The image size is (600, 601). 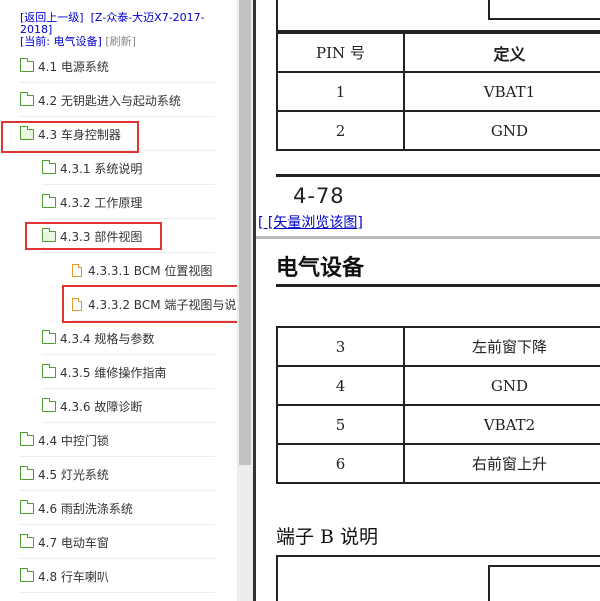 What do you see at coordinates (501, 346) in the screenshot?
I see `table-cell: 左前窗下降` at bounding box center [501, 346].